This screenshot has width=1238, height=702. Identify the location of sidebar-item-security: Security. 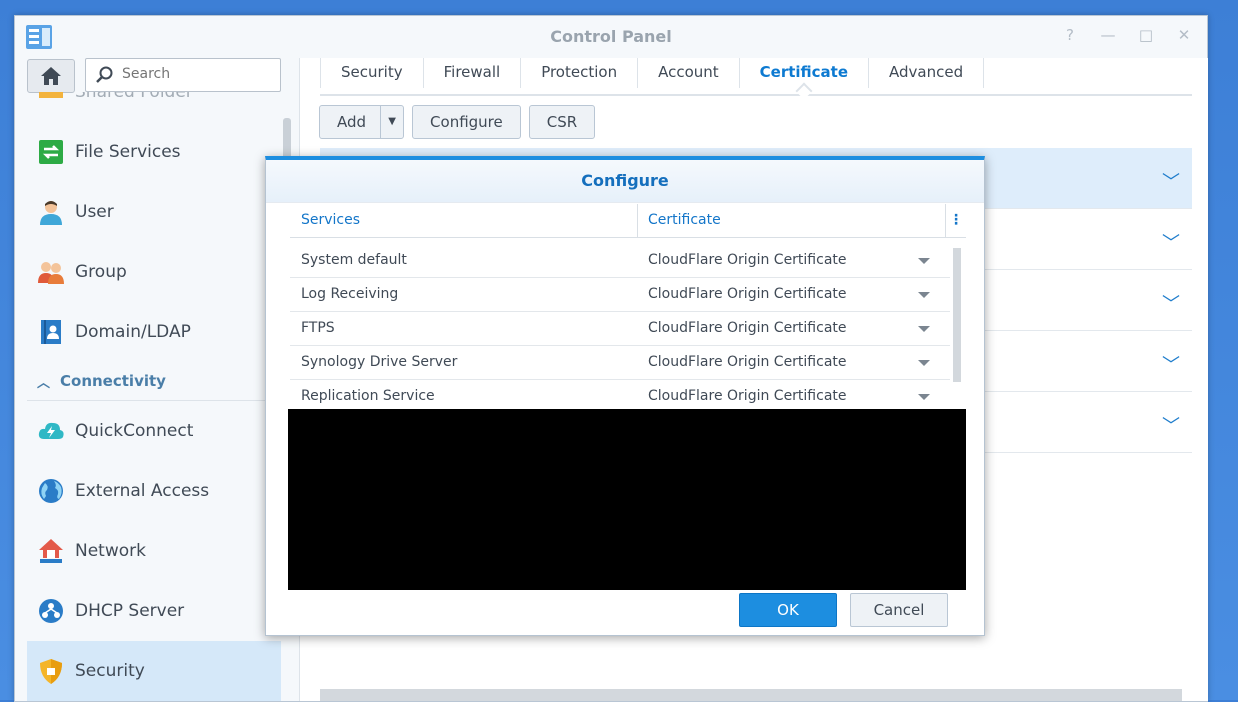
(154, 671).